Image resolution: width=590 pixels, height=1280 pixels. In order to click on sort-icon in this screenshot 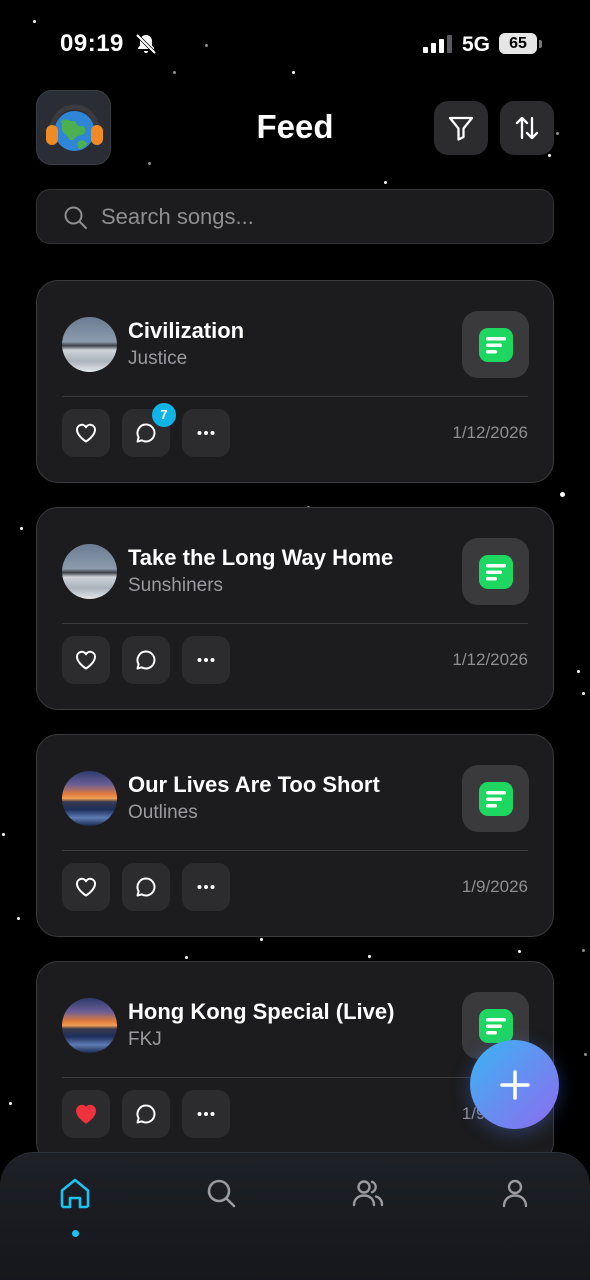, I will do `click(527, 128)`.